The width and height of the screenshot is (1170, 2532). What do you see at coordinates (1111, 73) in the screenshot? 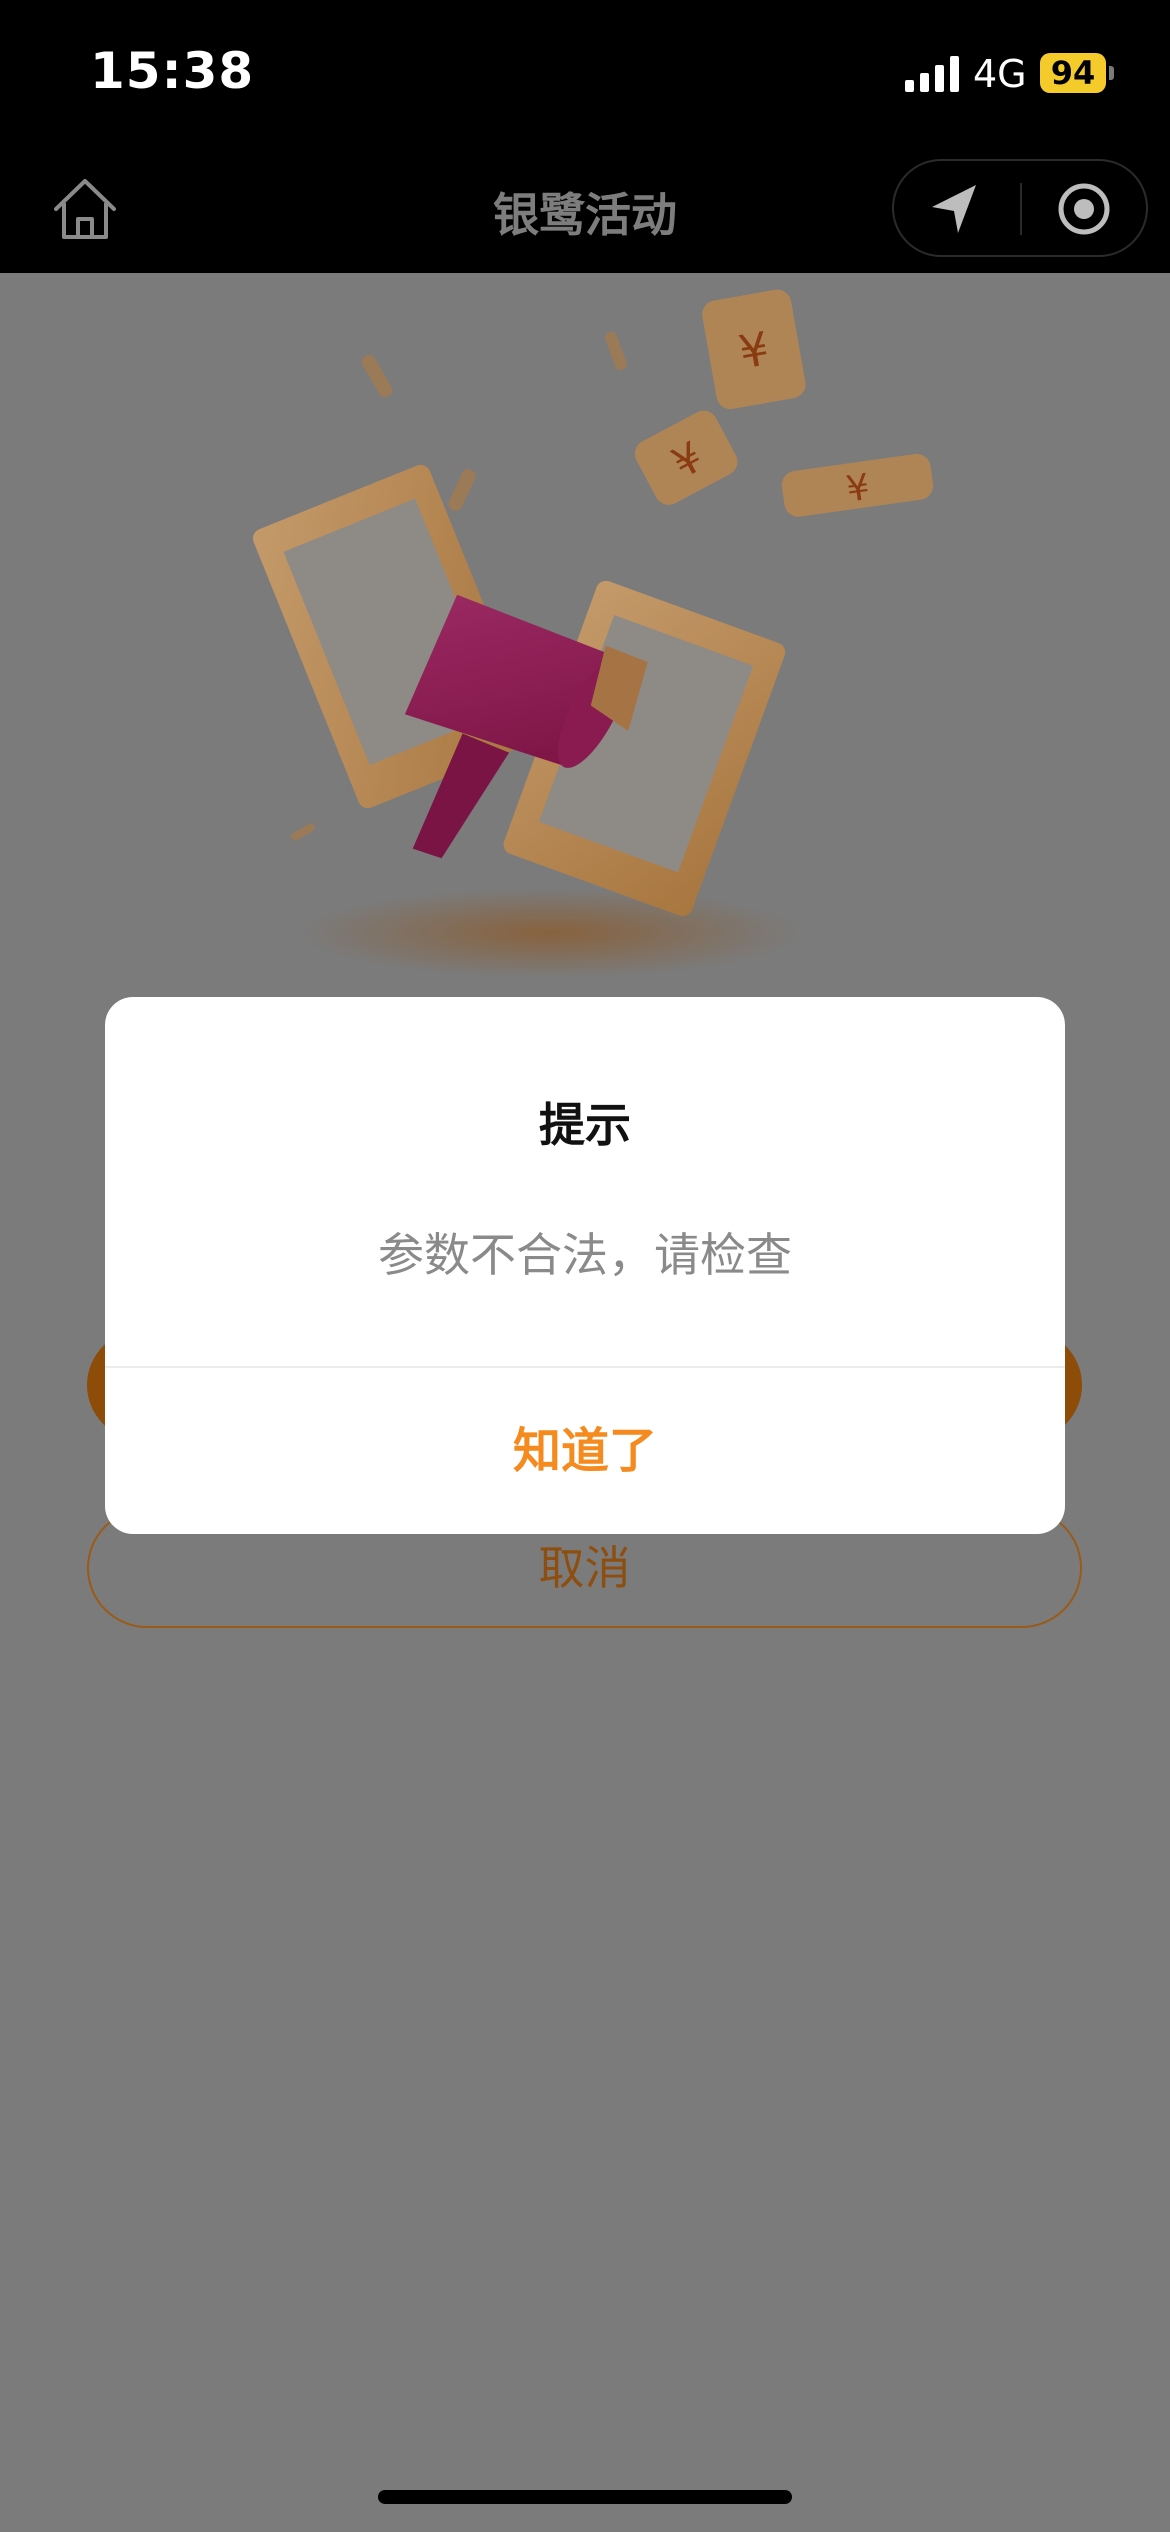
I see `battery-tip` at bounding box center [1111, 73].